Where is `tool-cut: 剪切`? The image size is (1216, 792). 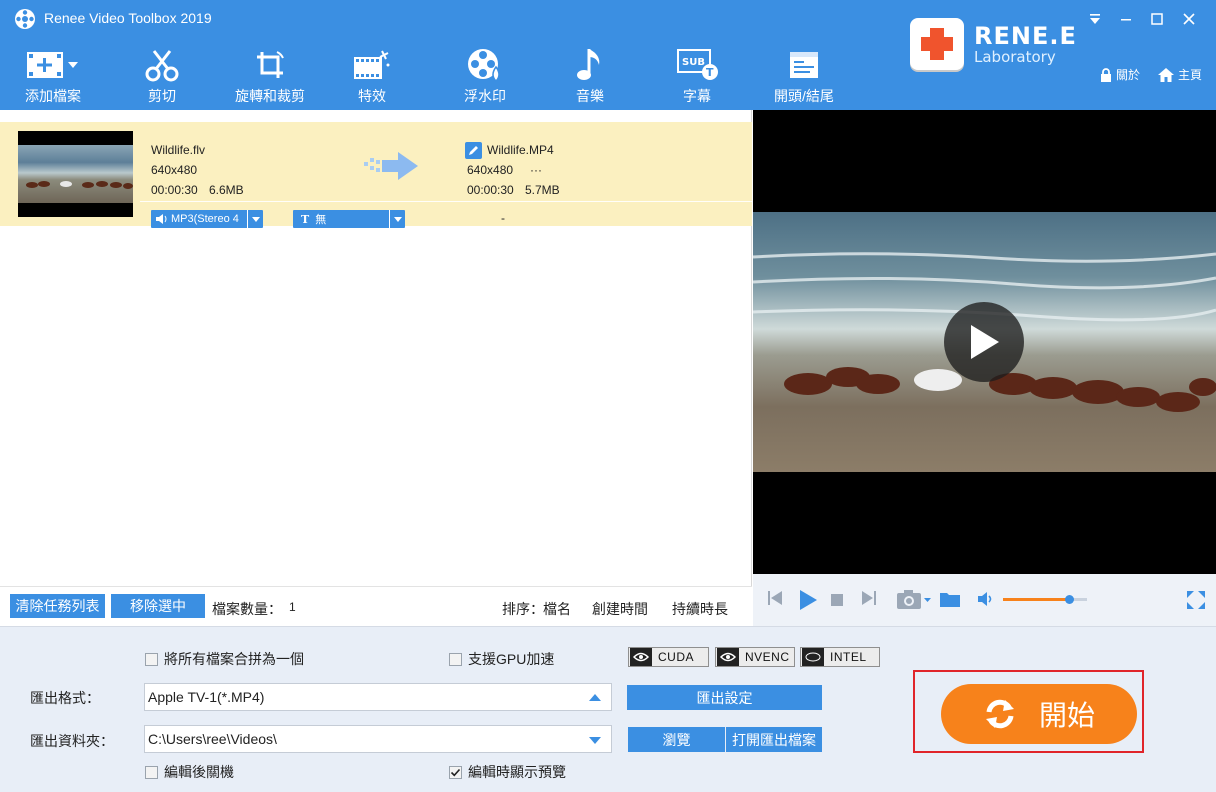 tool-cut: 剪切 is located at coordinates (162, 77).